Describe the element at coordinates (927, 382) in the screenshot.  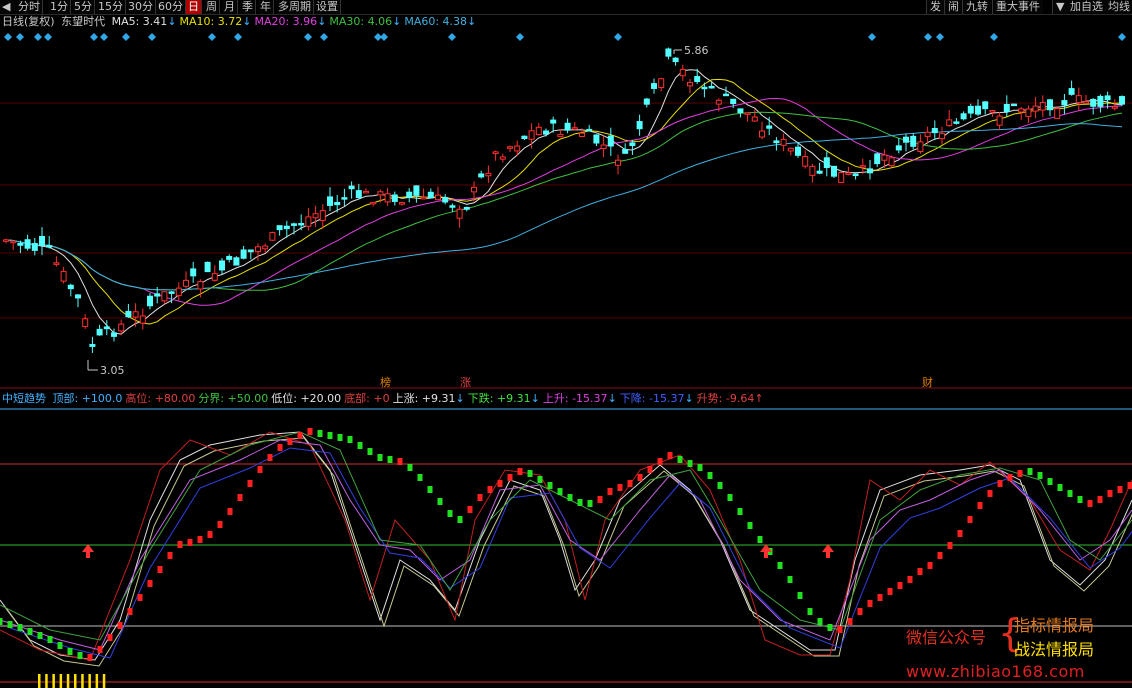
I see `event-marker-2: 财` at that location.